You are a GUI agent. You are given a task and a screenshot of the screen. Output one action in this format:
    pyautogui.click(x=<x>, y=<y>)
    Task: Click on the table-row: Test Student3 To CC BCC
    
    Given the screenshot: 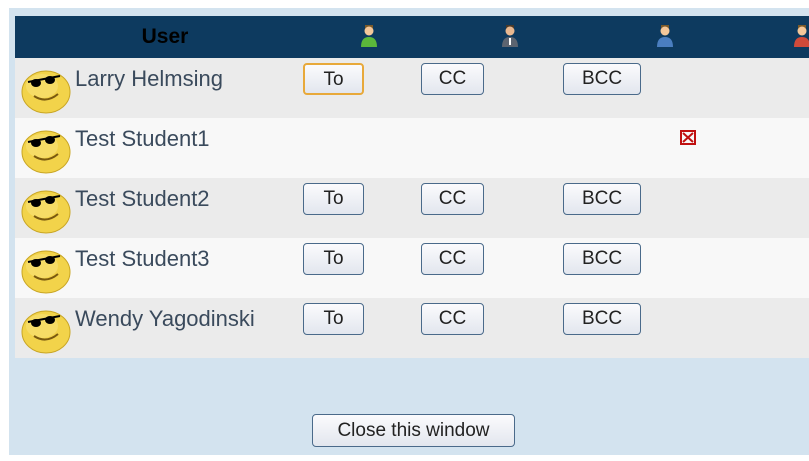 What is the action you would take?
    pyautogui.click(x=412, y=268)
    